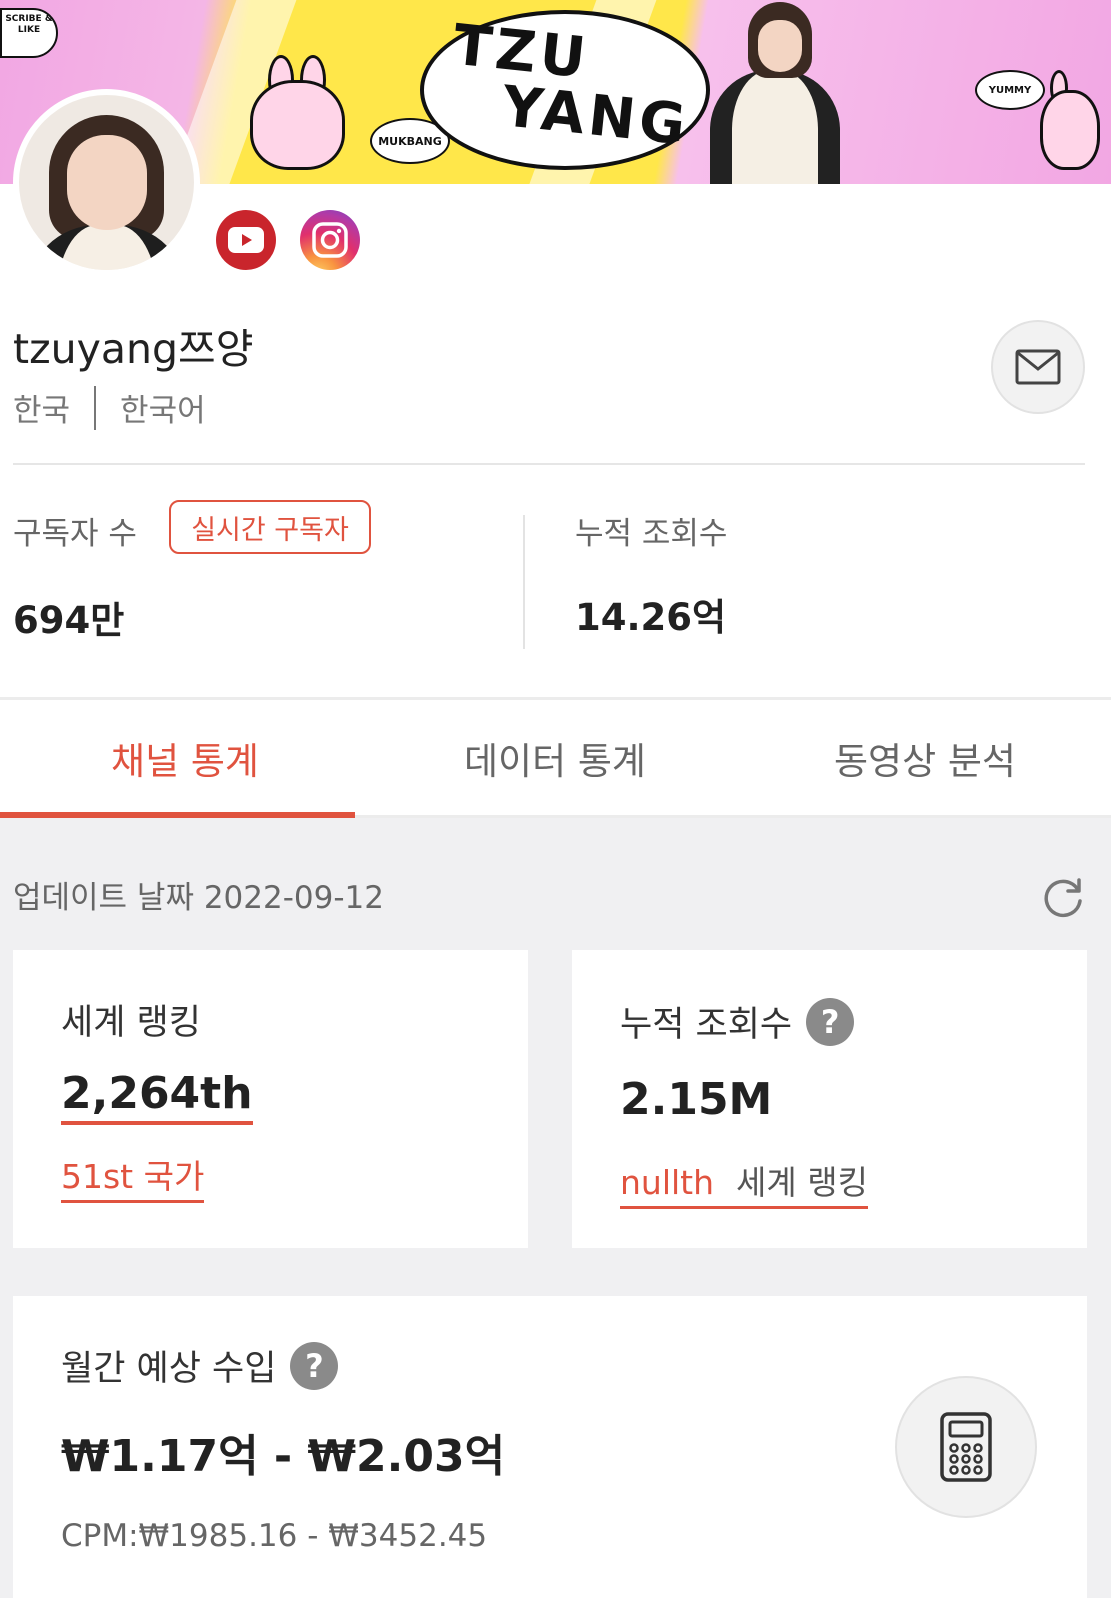  I want to click on world-rank-value-wrap: 2,264th, so click(157, 1096).